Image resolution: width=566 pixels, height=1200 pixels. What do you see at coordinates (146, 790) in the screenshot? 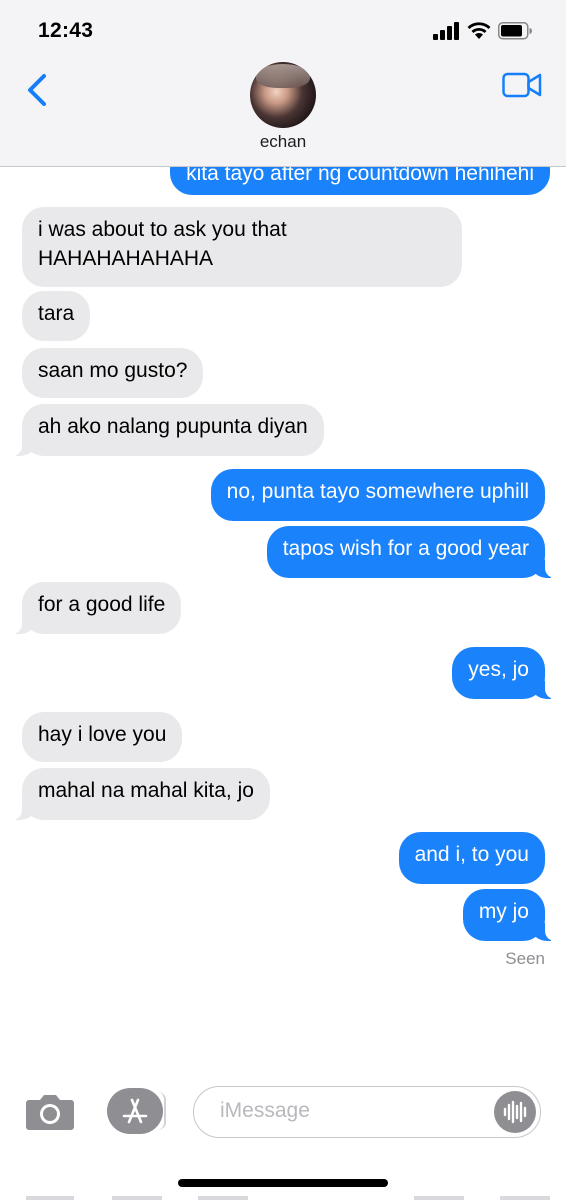
I see `message-text: mahal na mahal kita, jo` at bounding box center [146, 790].